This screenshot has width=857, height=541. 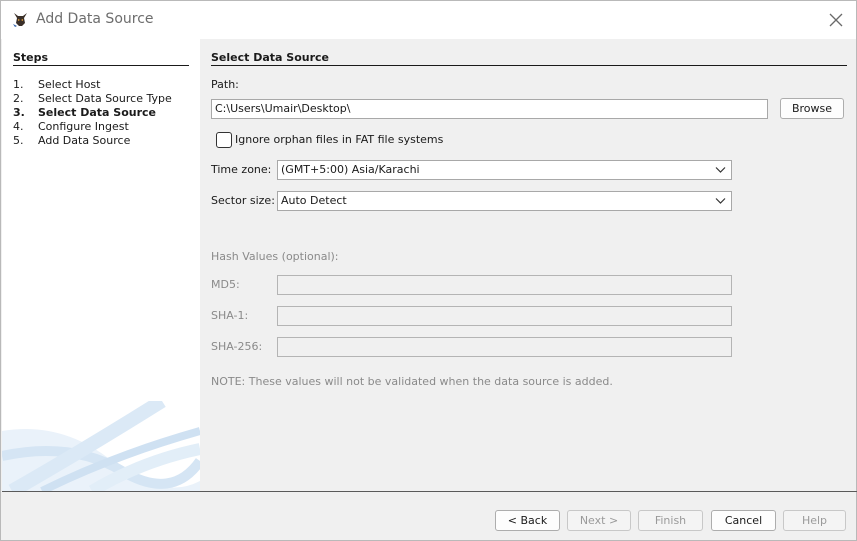 What do you see at coordinates (743, 520) in the screenshot?
I see `cancel-button: Cancel` at bounding box center [743, 520].